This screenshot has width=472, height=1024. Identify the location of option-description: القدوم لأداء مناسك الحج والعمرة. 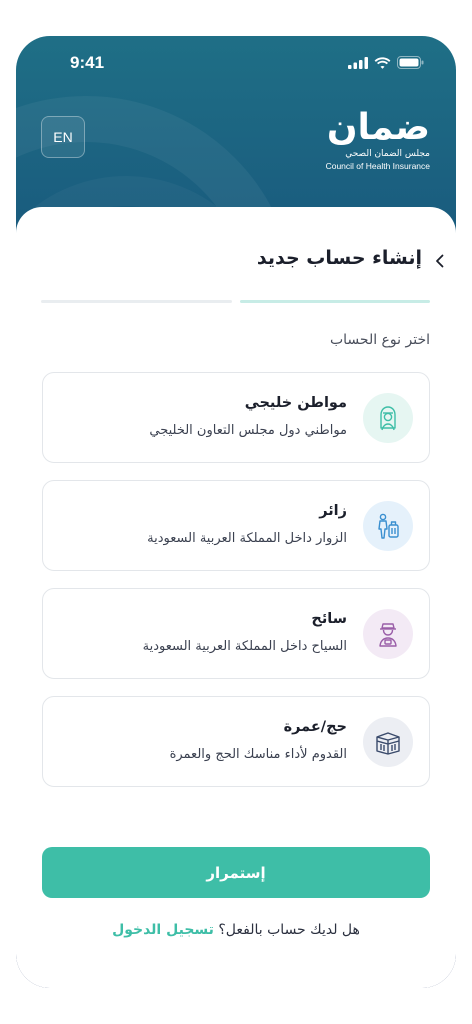
(258, 754).